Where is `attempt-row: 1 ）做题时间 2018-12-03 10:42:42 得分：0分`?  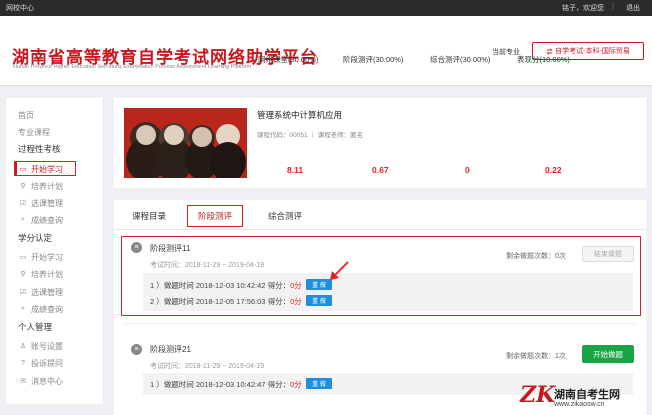 attempt-row: 1 ）做题时间 2018-12-03 10:42:42 得分：0分 is located at coordinates (226, 285).